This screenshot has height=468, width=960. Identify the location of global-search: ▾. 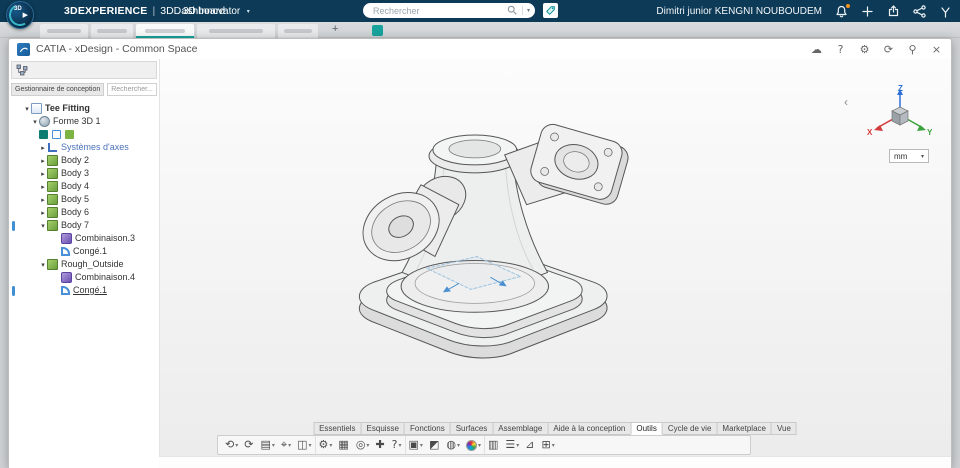
(449, 10).